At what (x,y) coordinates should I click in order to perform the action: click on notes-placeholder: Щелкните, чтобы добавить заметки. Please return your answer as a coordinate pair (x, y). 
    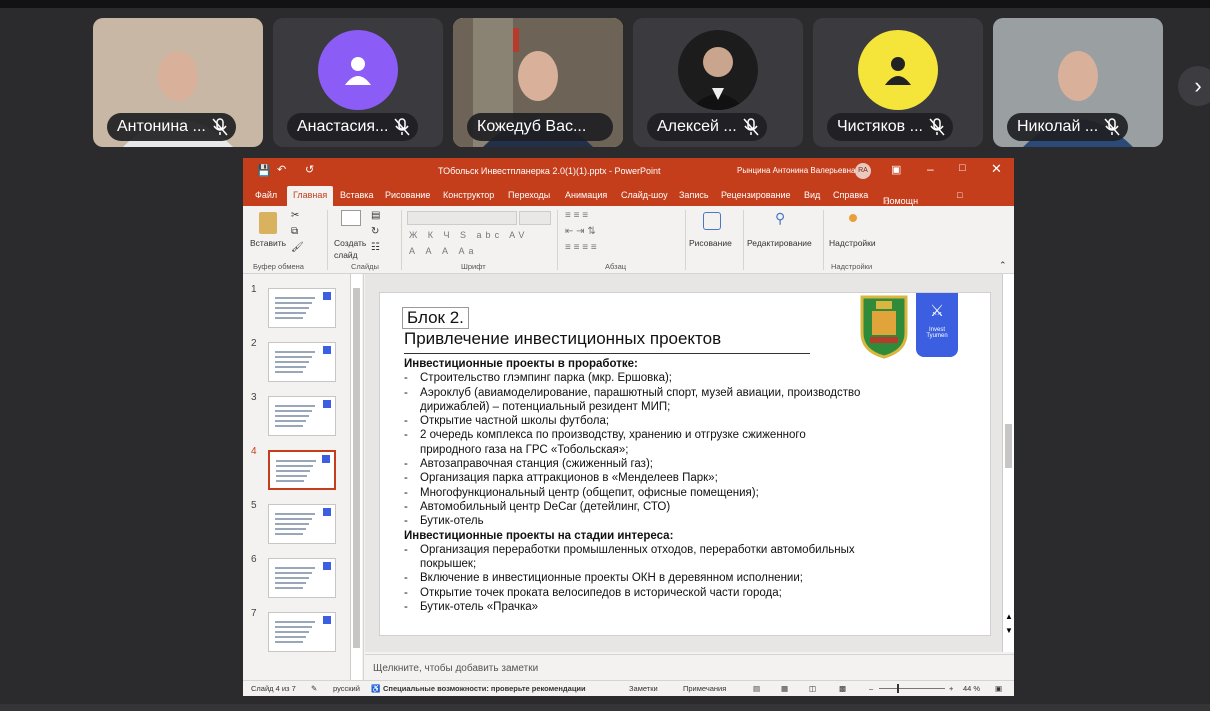
    Looking at the image, I should click on (455, 668).